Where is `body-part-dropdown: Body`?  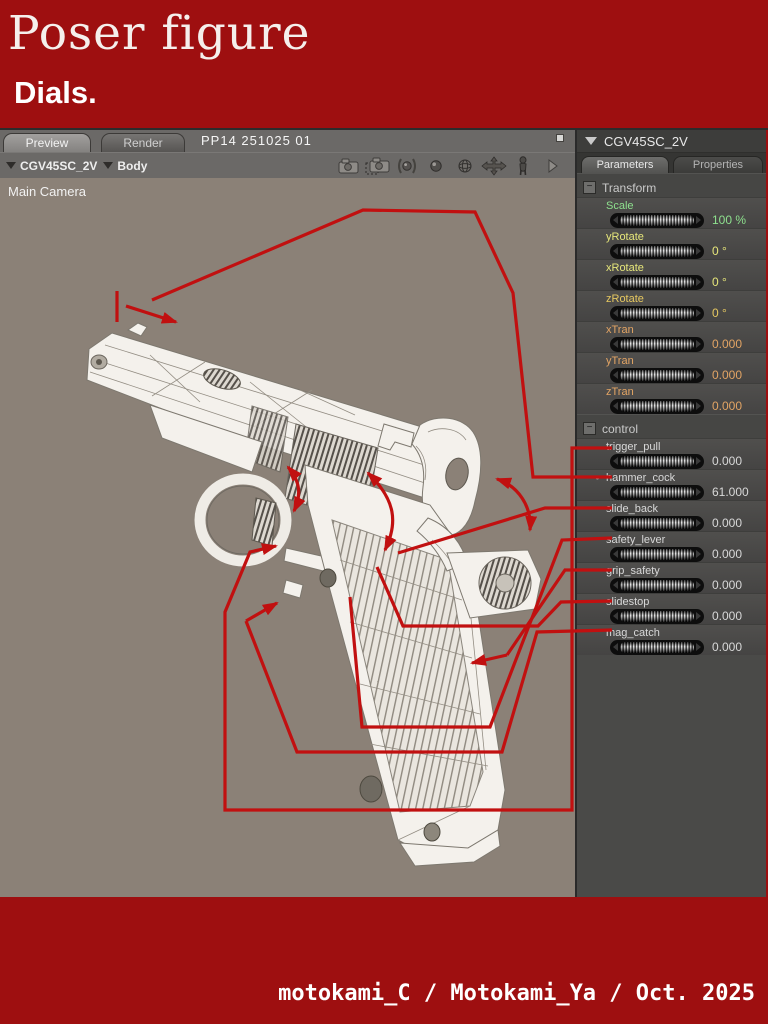 body-part-dropdown: Body is located at coordinates (125, 166).